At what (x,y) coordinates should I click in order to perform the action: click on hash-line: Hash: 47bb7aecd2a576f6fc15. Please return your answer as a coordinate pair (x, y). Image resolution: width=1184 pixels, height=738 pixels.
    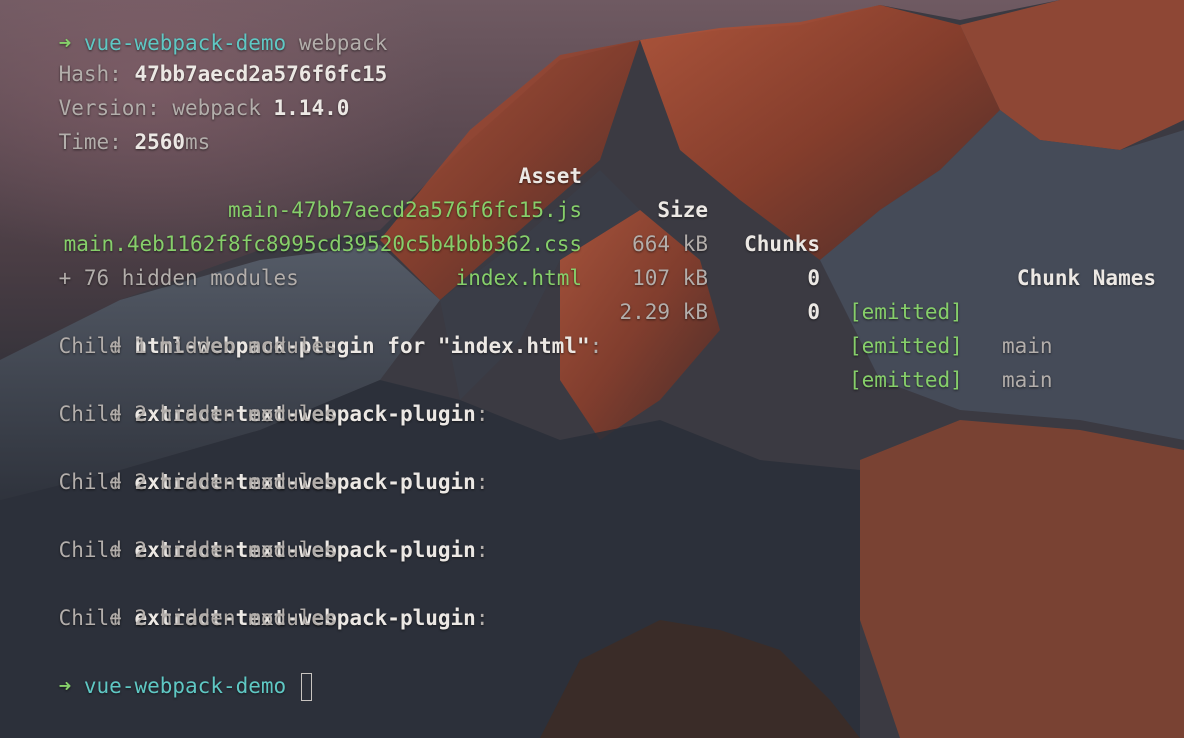
    Looking at the image, I should click on (198, 54).